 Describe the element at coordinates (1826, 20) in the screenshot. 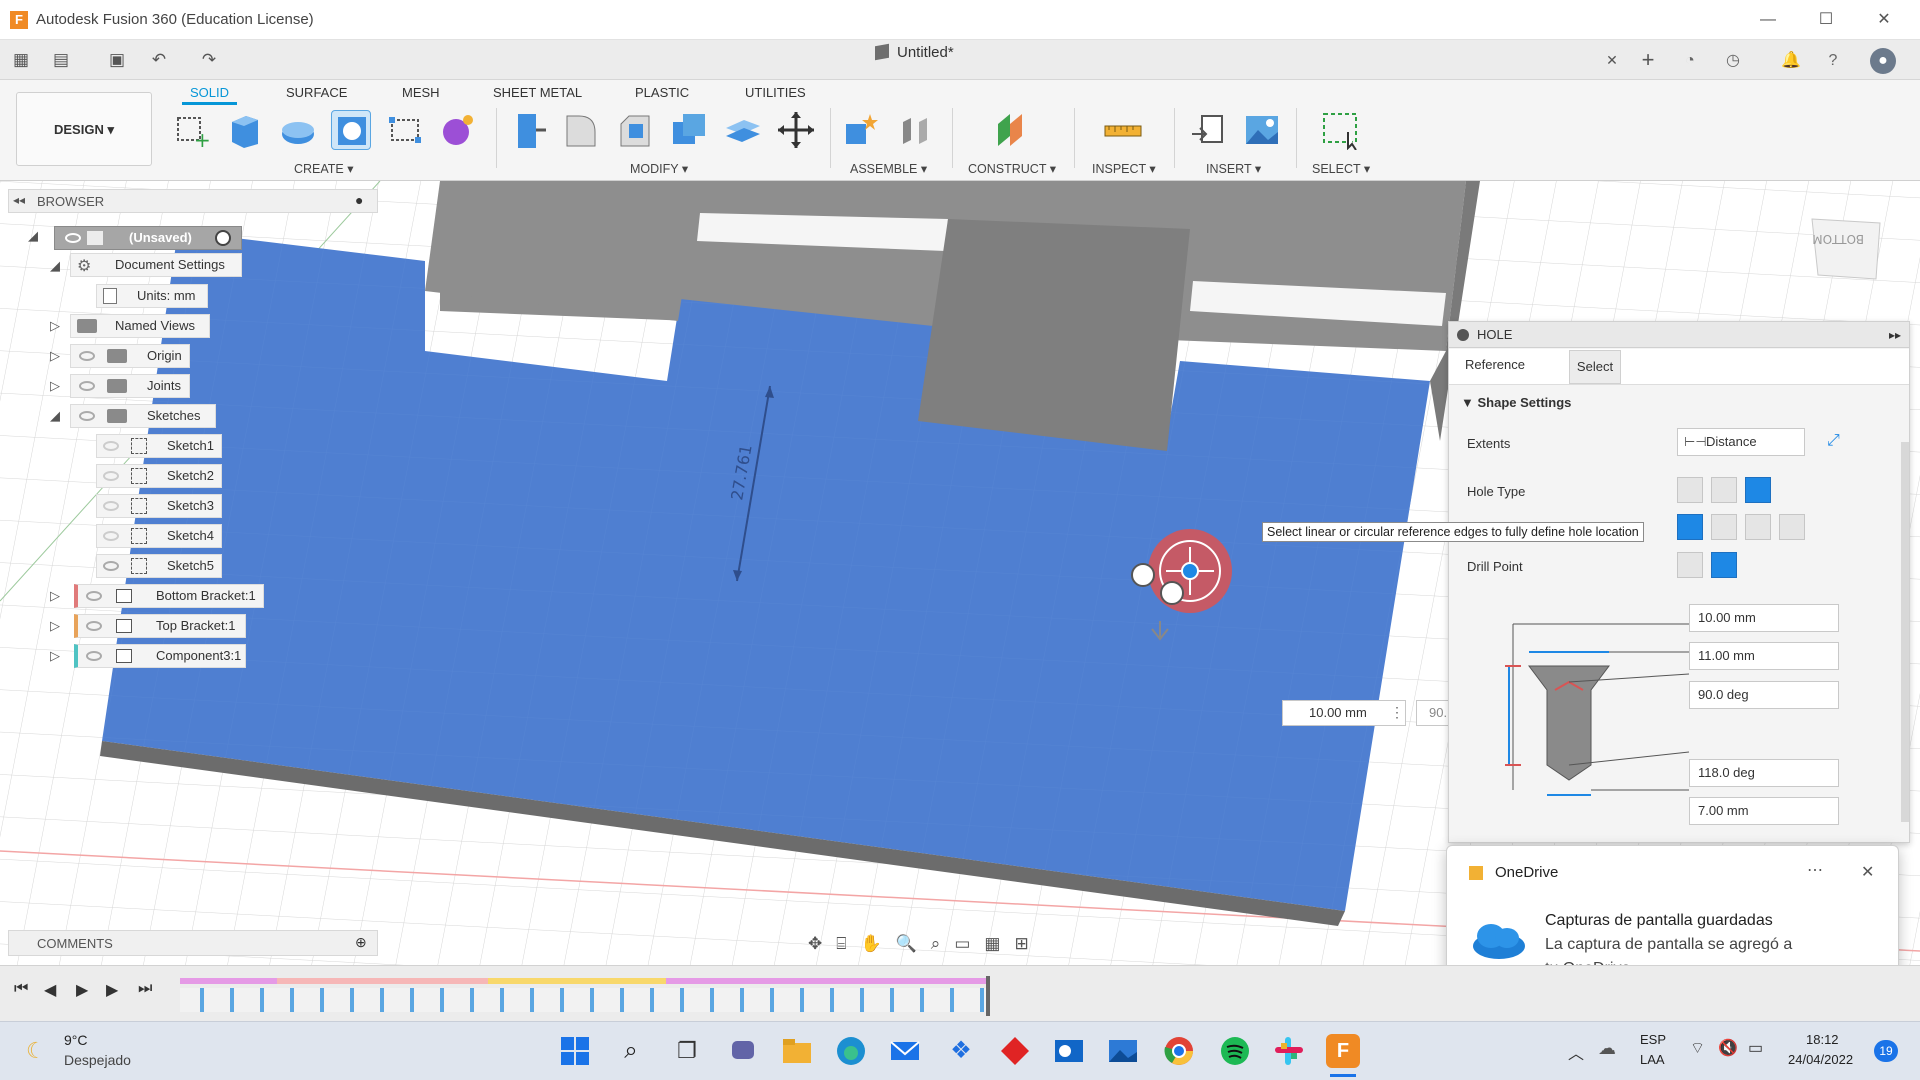

I see `maximize-button: ☐` at that location.